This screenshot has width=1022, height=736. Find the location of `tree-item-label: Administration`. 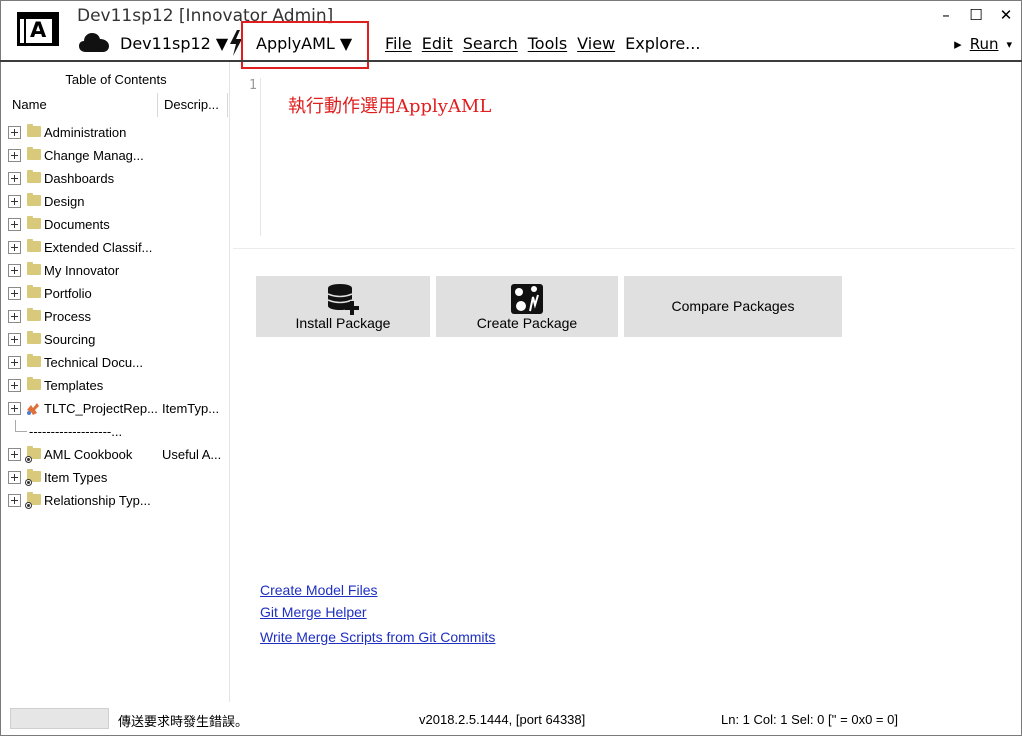

tree-item-label: Administration is located at coordinates (85, 132).